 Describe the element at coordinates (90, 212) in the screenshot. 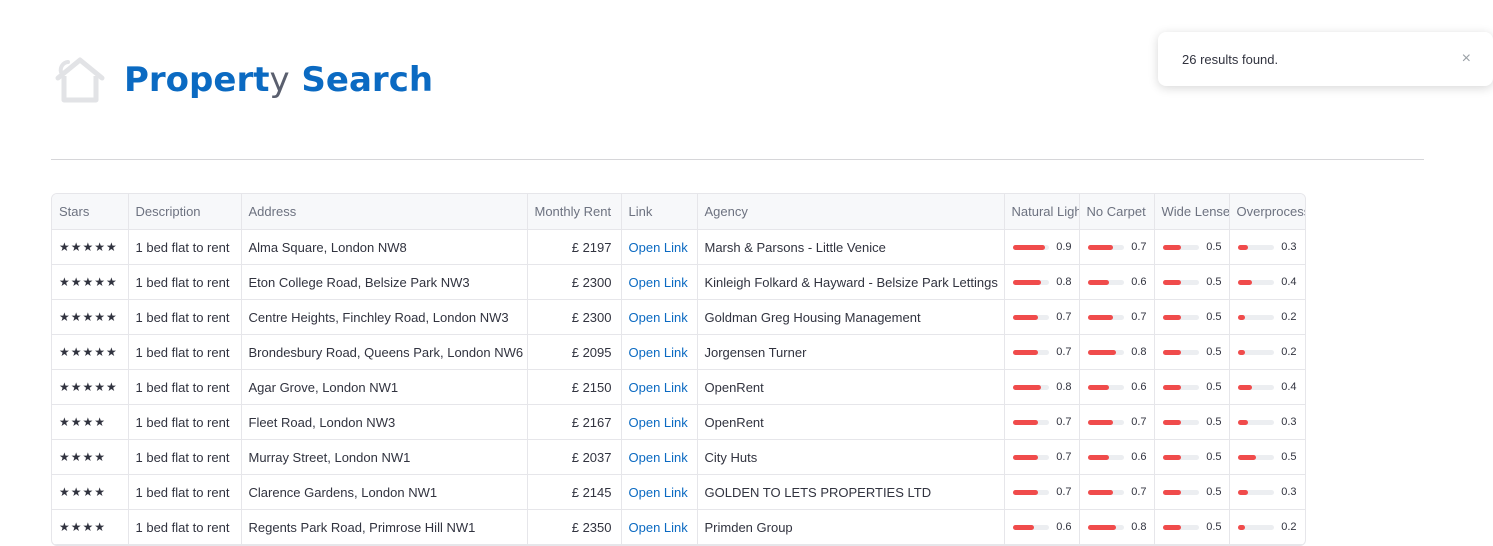

I see `column-header: Stars` at that location.